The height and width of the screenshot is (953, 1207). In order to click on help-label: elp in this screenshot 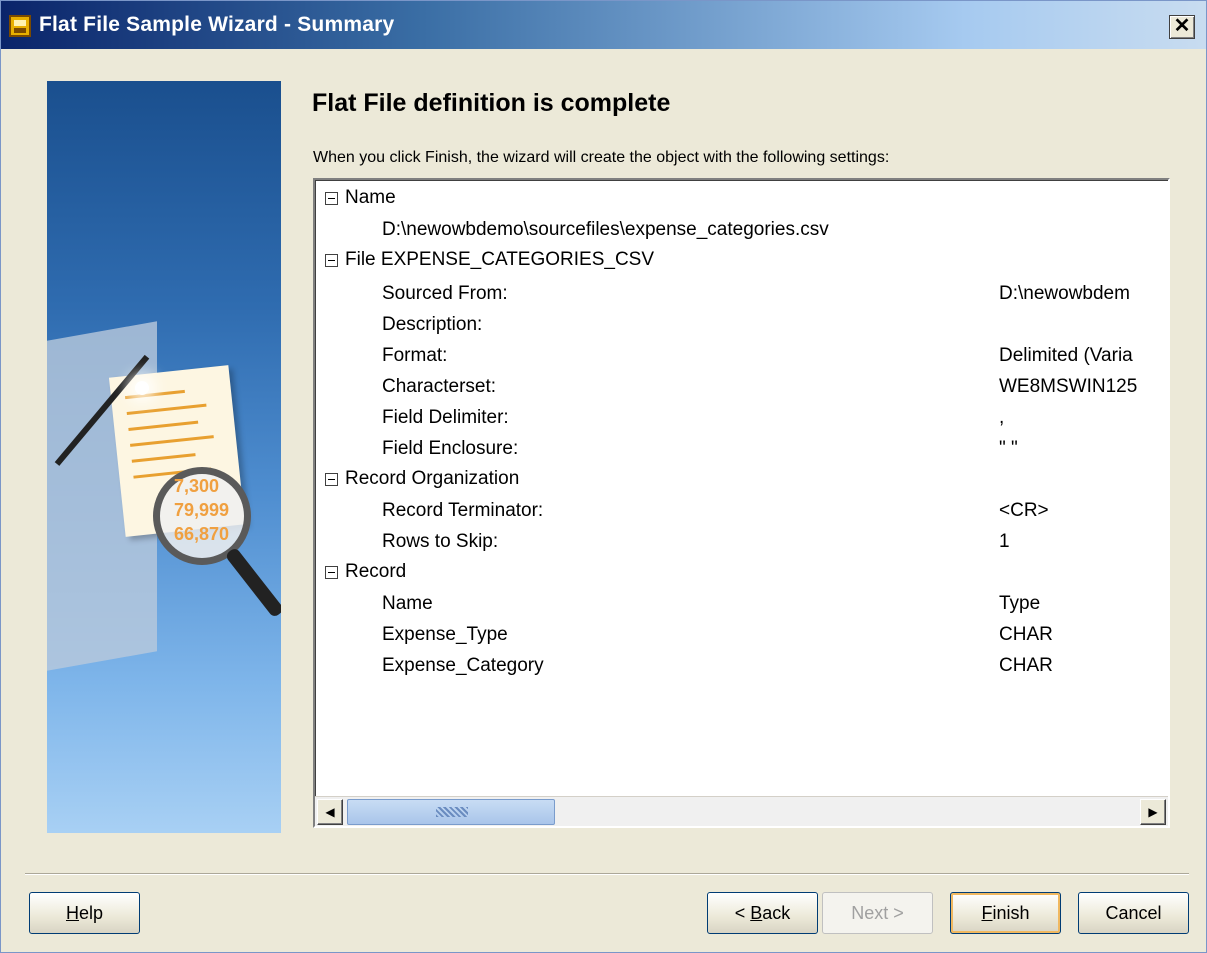, I will do `click(91, 912)`.